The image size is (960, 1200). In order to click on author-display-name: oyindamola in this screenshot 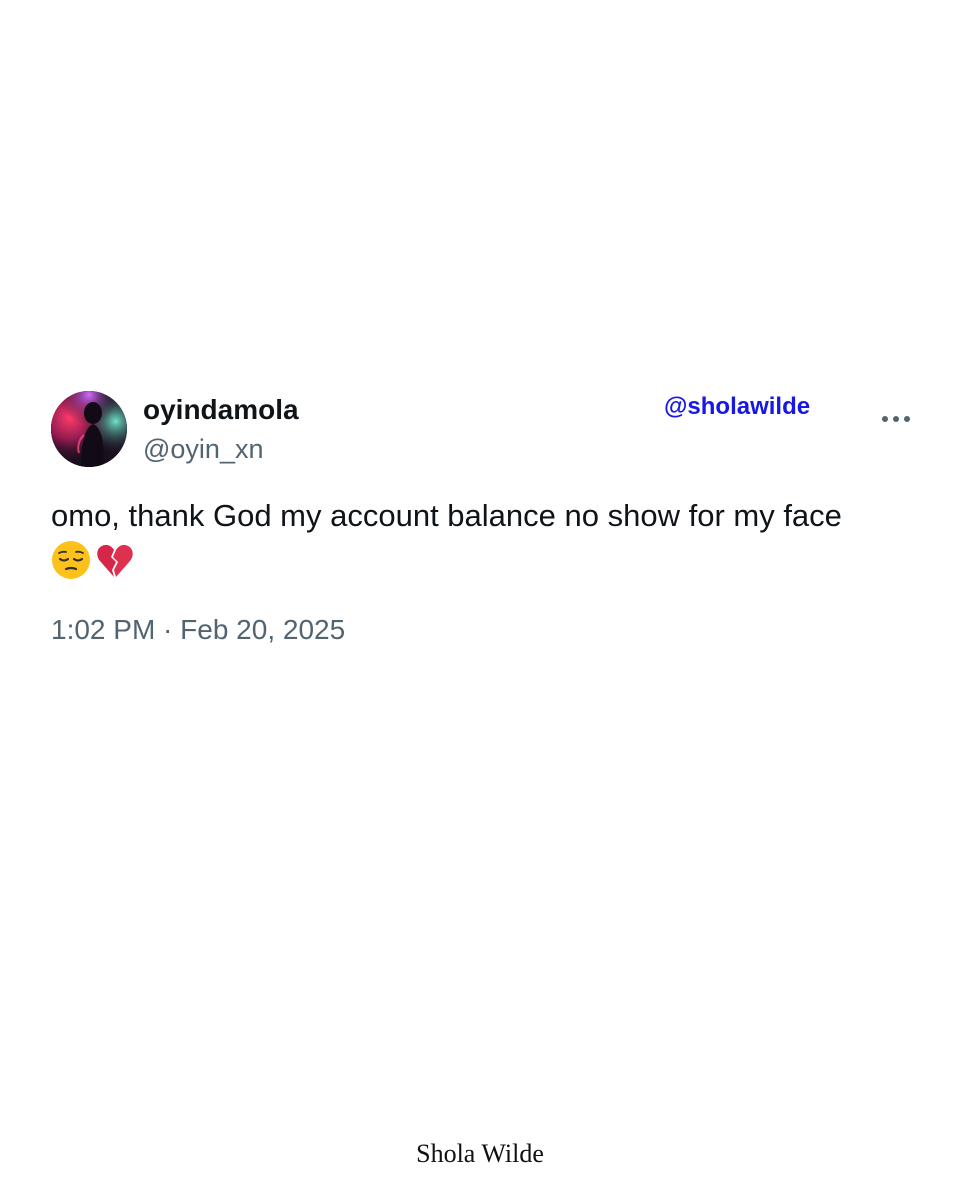, I will do `click(221, 410)`.